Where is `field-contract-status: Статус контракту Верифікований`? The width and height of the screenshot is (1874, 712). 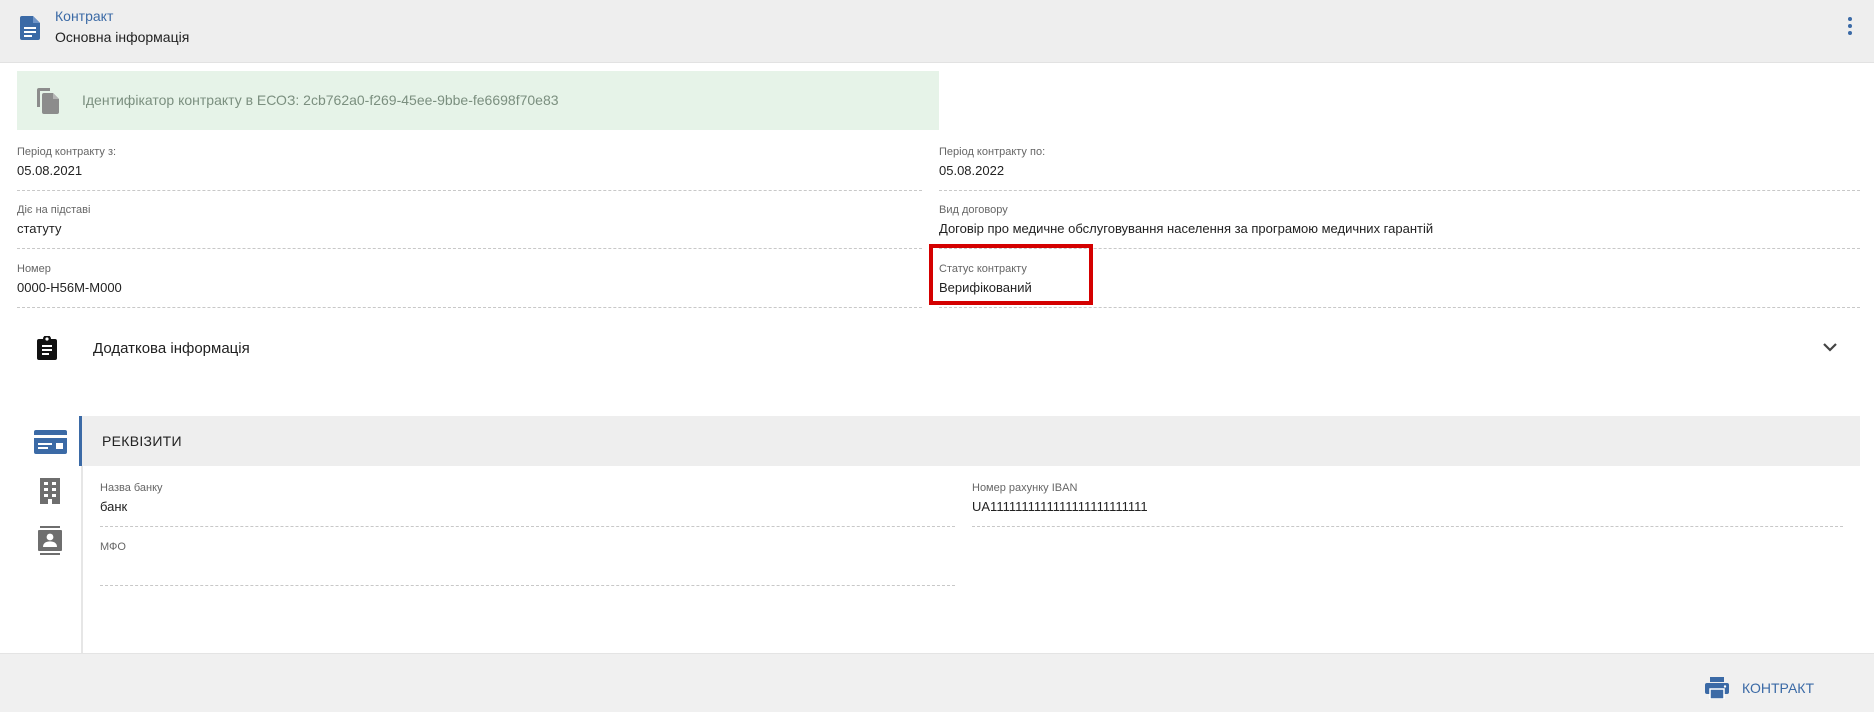
field-contract-status: Статус контракту Верифікований is located at coordinates (1399, 282).